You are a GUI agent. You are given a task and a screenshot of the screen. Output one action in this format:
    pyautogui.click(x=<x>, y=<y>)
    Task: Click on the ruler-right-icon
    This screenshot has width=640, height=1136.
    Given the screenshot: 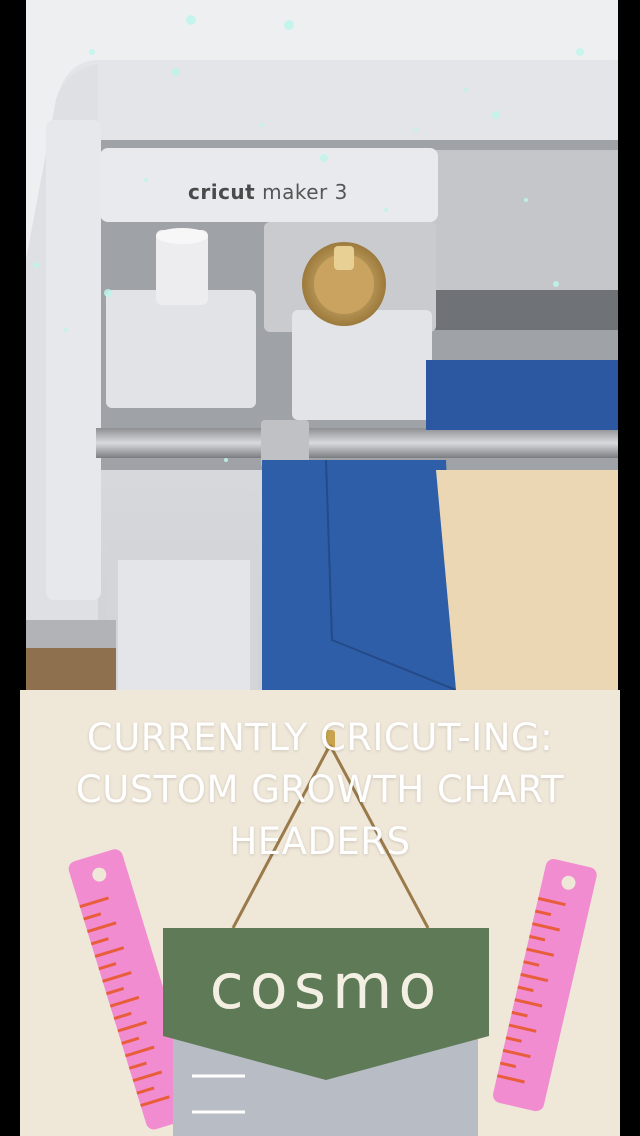 What is the action you would take?
    pyautogui.click(x=544, y=985)
    